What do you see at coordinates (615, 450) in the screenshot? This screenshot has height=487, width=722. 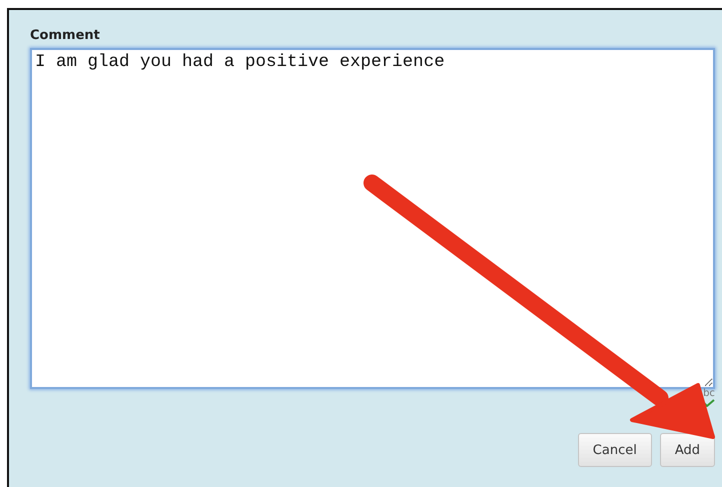 I see `cancel-button: Cancel` at bounding box center [615, 450].